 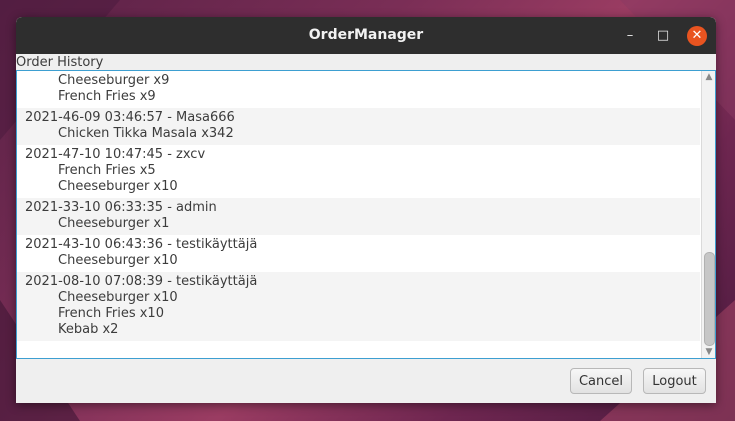 I want to click on order-item: Chicken Tikka Masala x342, so click(x=146, y=133).